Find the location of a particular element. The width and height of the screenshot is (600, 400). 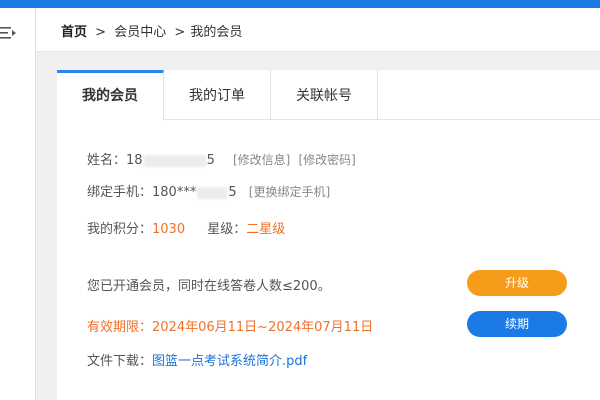

breadcrumb-member-center: 会员中心 is located at coordinates (140, 32).